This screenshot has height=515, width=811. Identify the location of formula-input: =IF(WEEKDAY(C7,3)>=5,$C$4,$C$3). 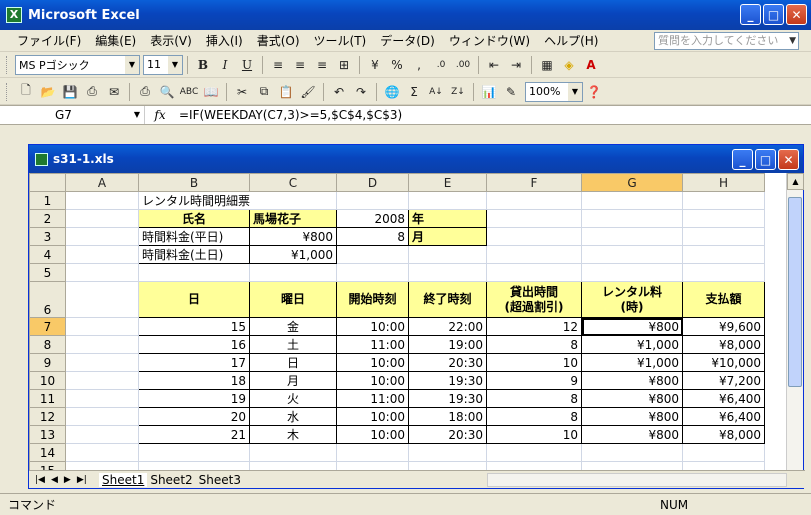
(288, 115).